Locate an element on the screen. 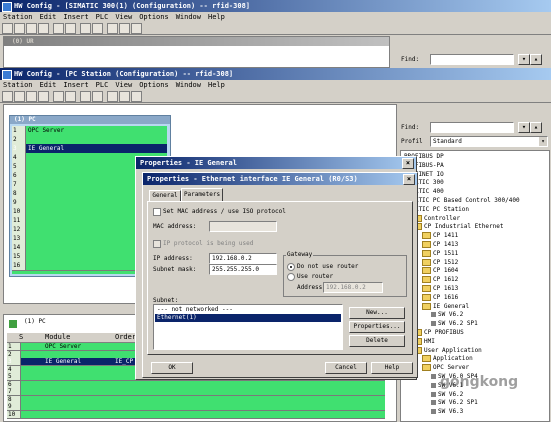 The image size is (551, 422). mac-address-input is located at coordinates (243, 226).